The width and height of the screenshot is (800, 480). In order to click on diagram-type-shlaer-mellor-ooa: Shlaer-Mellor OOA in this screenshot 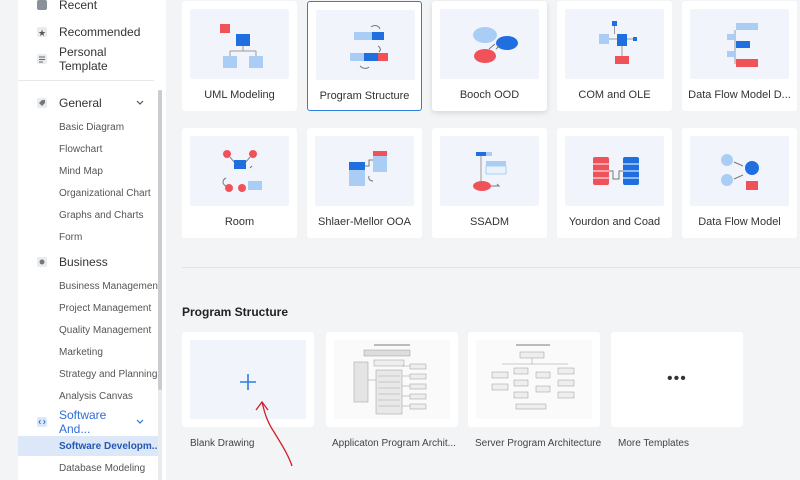, I will do `click(364, 183)`.